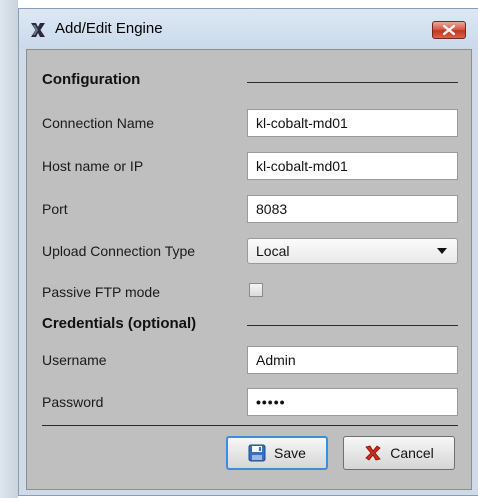 The width and height of the screenshot is (478, 498). Describe the element at coordinates (290, 453) in the screenshot. I see `save-label: Save` at that location.